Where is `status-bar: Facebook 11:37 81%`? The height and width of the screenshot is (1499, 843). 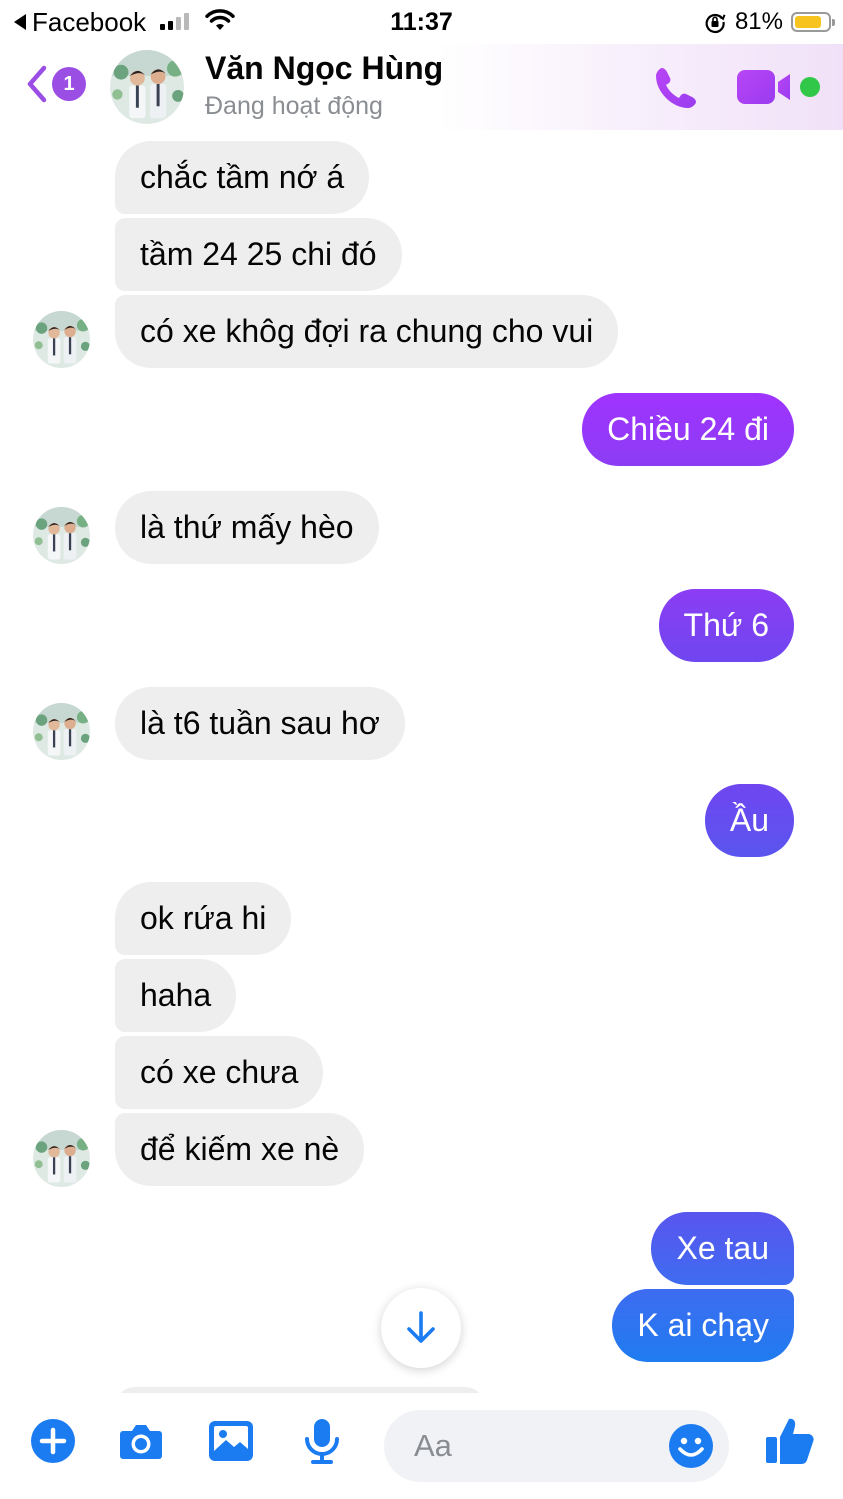
status-bar: Facebook 11:37 81% is located at coordinates (421, 22).